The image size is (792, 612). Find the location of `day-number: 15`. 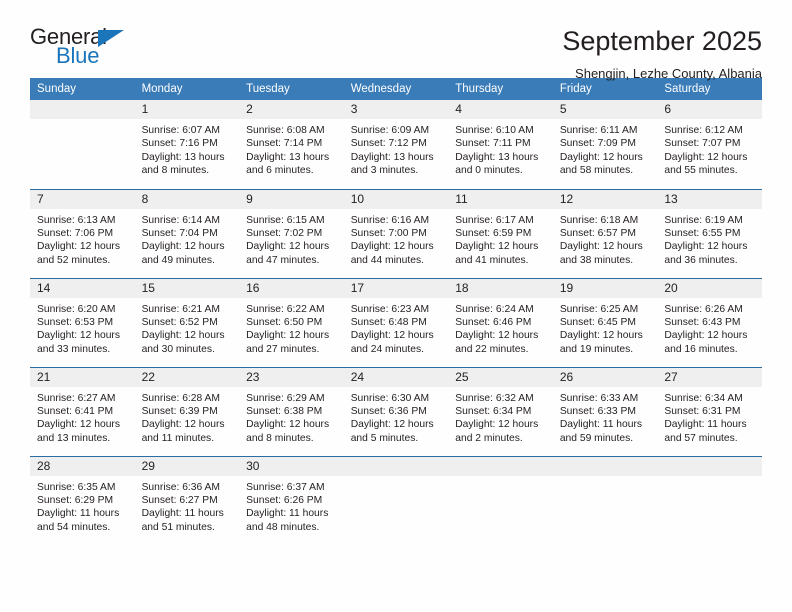

day-number: 15 is located at coordinates (187, 288).